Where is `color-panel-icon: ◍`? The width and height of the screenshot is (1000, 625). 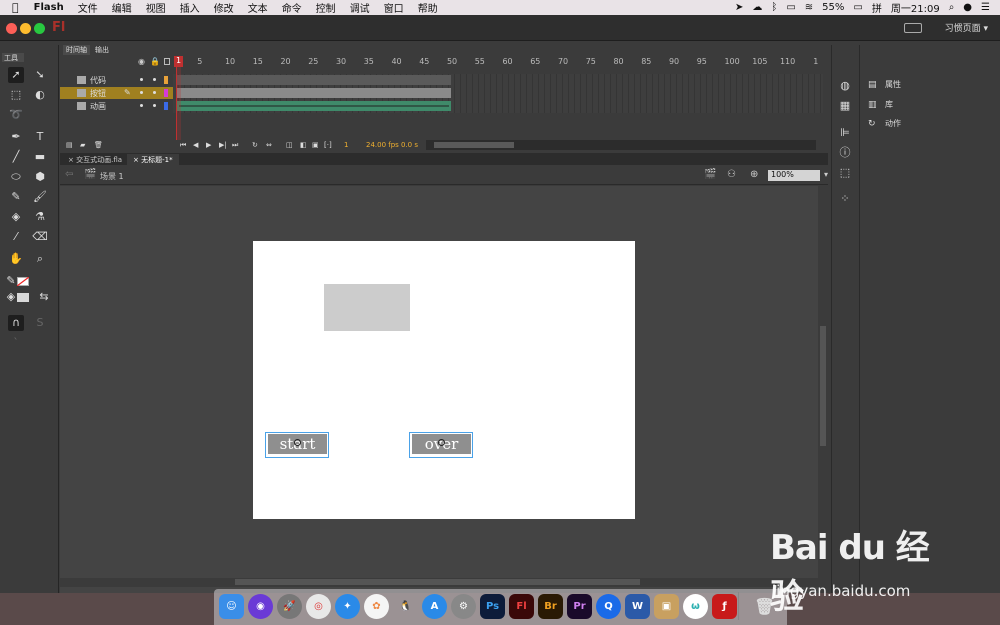 color-panel-icon: ◍ is located at coordinates (845, 86).